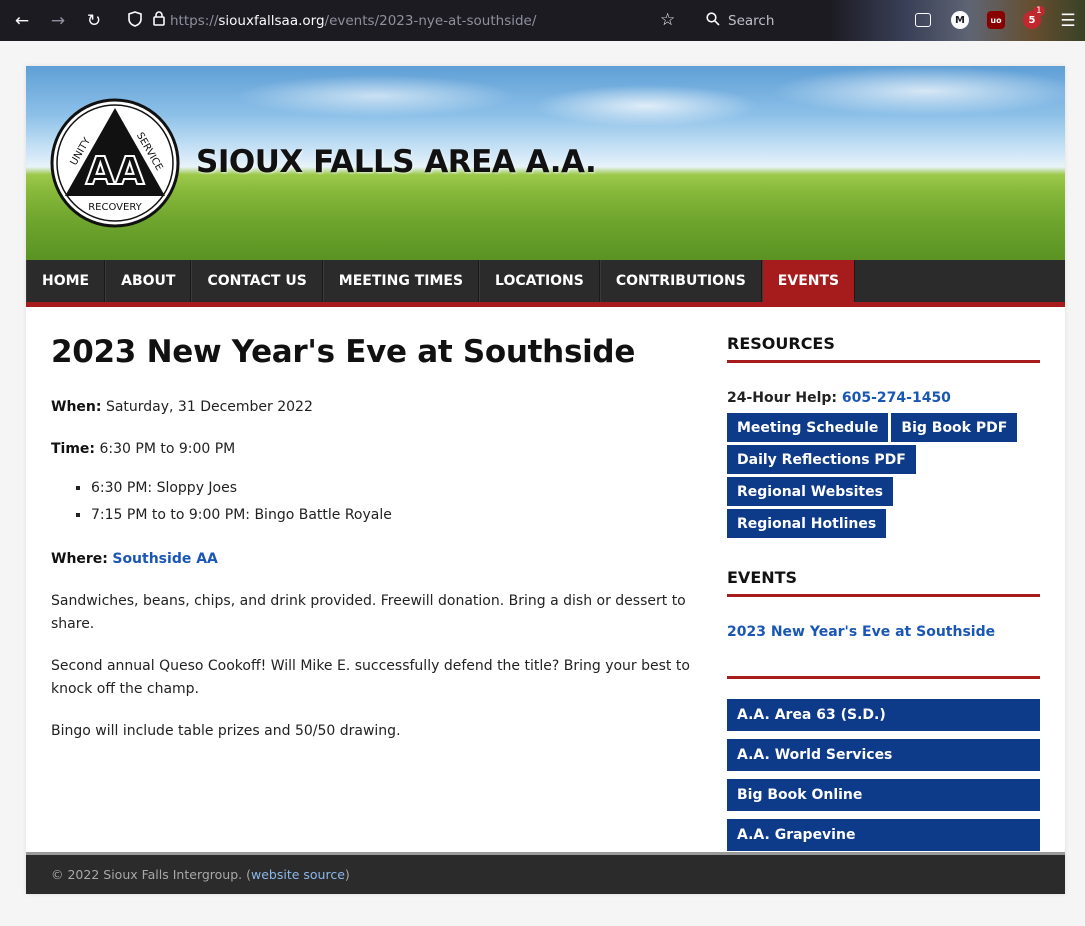 Image resolution: width=1085 pixels, height=926 pixels. I want to click on where-link: Southside AA, so click(165, 559).